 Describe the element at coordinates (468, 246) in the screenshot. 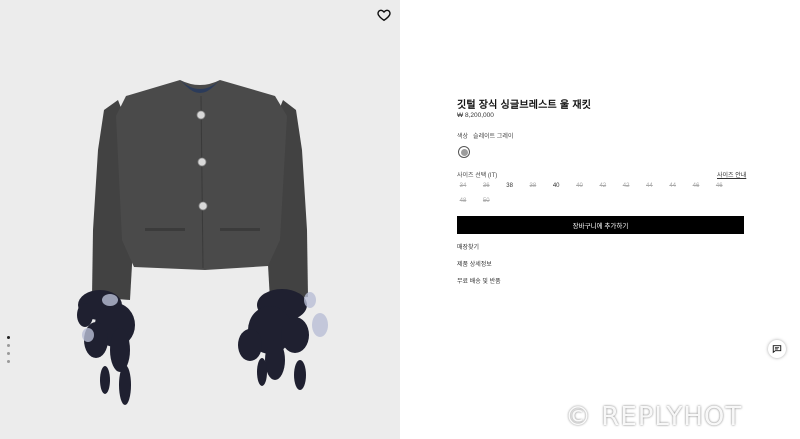

I see `find-store-link: 매장찾기` at that location.